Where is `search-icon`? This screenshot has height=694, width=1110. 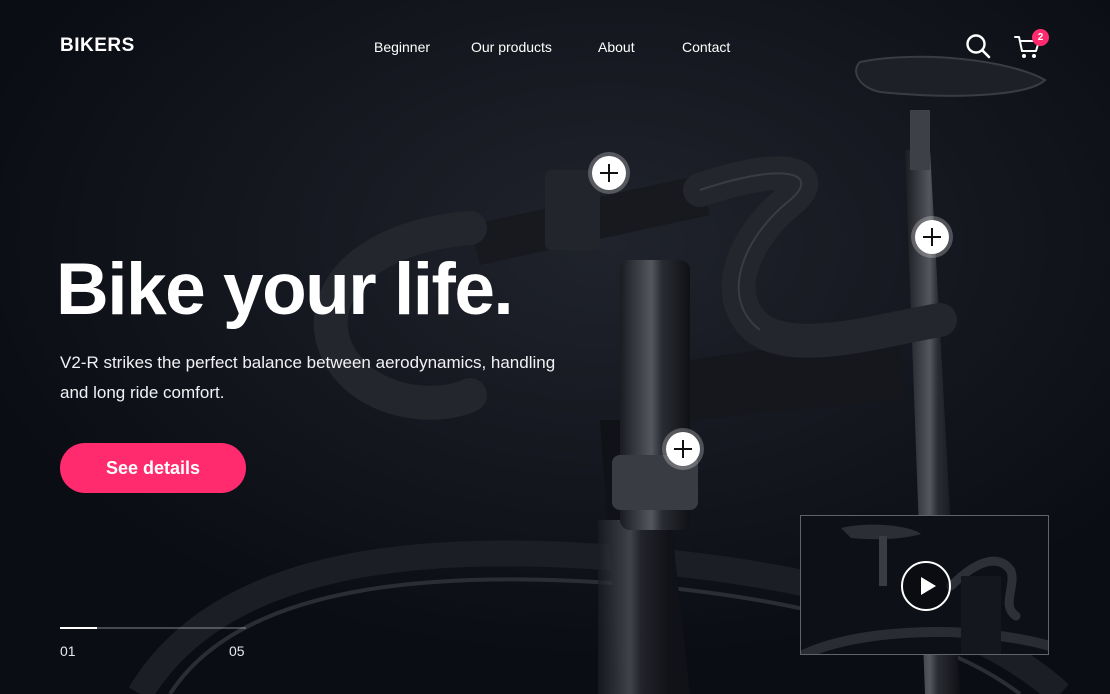 search-icon is located at coordinates (978, 46).